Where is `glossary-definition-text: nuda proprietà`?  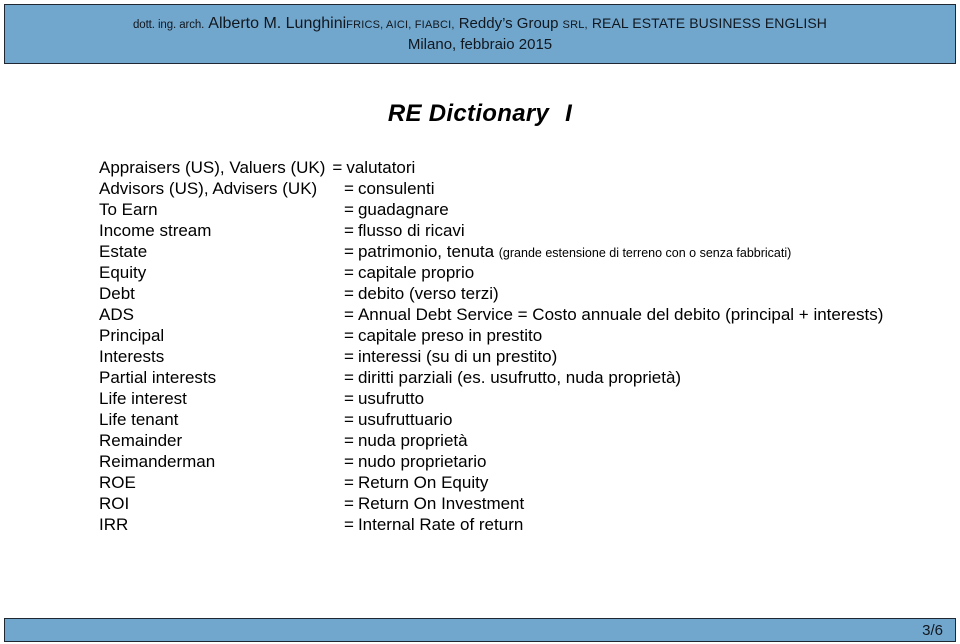 glossary-definition-text: nuda proprietà is located at coordinates (412, 440).